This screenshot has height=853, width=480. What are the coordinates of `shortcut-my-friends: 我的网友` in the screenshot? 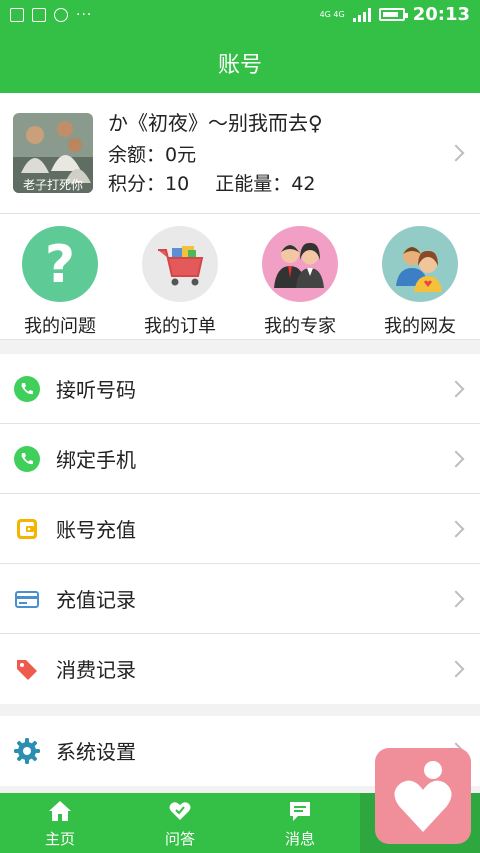 It's located at (420, 282).